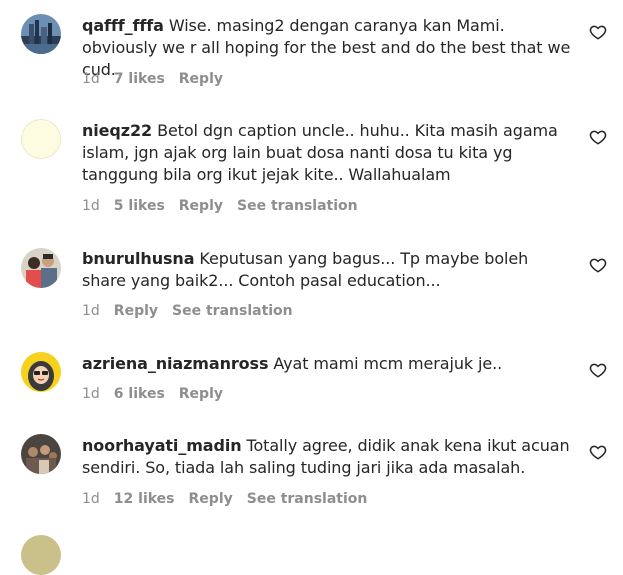  Describe the element at coordinates (175, 363) in the screenshot. I see `comment-username: azriena_niazmanross` at that location.